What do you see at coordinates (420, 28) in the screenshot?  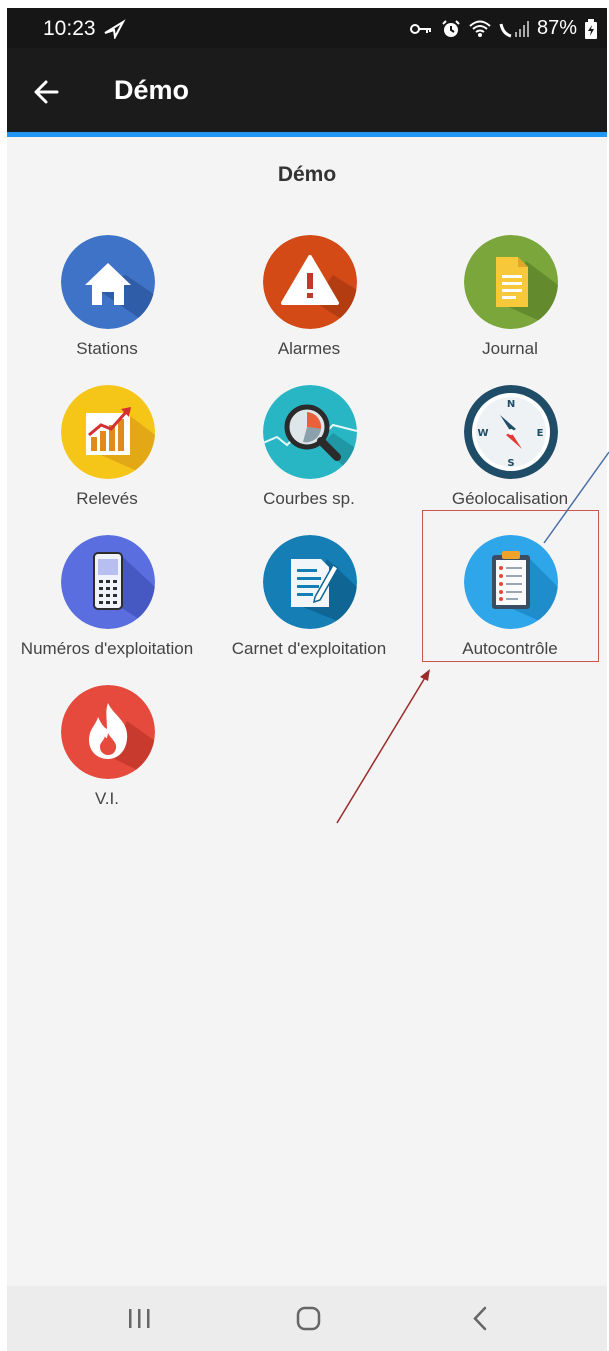 I see `key-icon` at bounding box center [420, 28].